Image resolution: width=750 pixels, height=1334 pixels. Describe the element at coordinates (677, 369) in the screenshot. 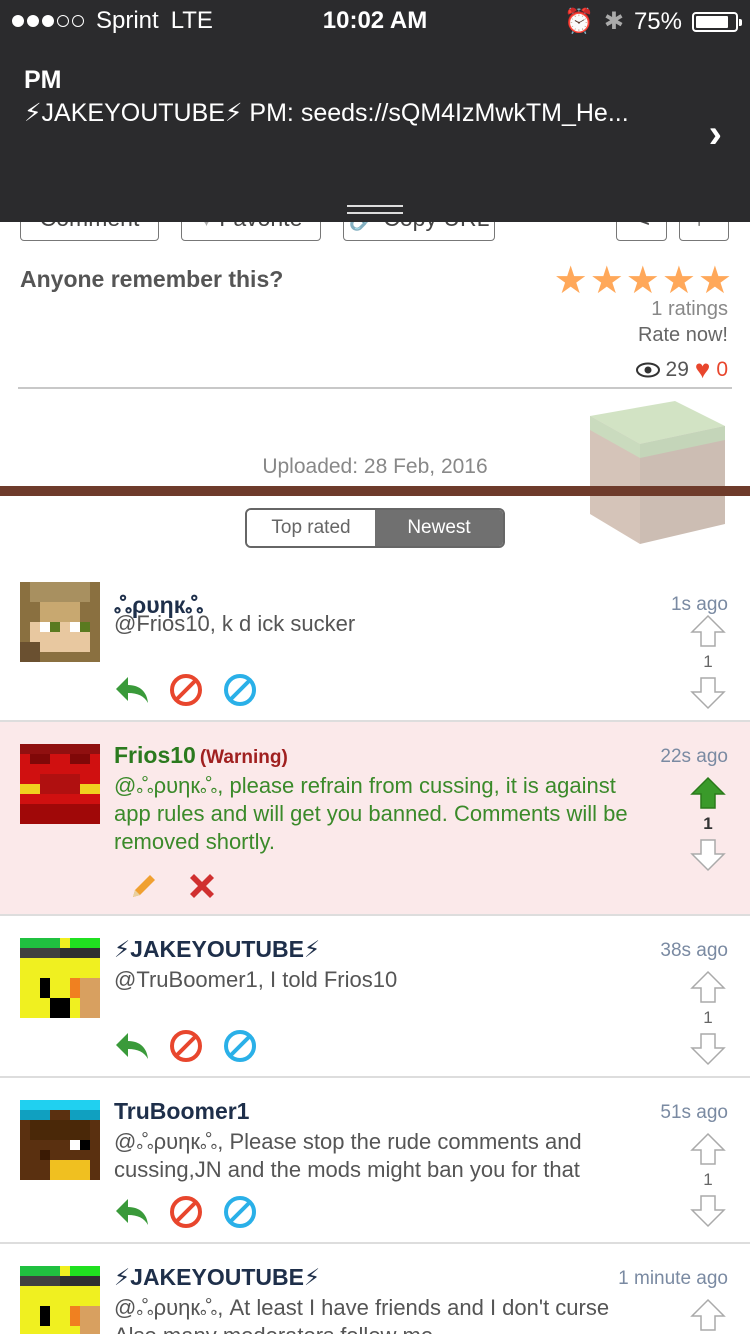

I see `view-count: 29` at that location.